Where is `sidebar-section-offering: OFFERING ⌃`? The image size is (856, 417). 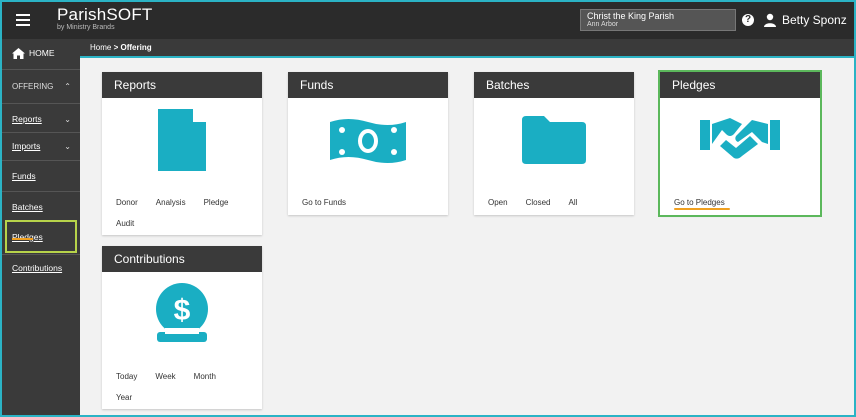 sidebar-section-offering: OFFERING ⌃ is located at coordinates (41, 86).